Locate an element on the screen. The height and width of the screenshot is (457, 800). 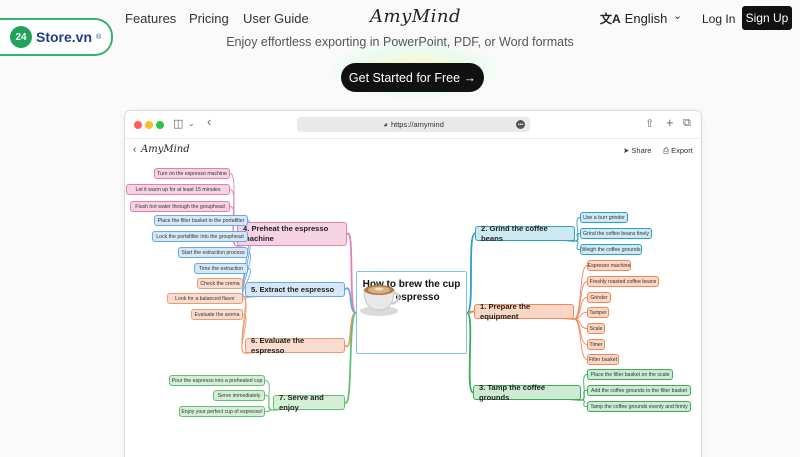
leaf-node: Let it warm up for at least 15 minutes is located at coordinates (178, 189).